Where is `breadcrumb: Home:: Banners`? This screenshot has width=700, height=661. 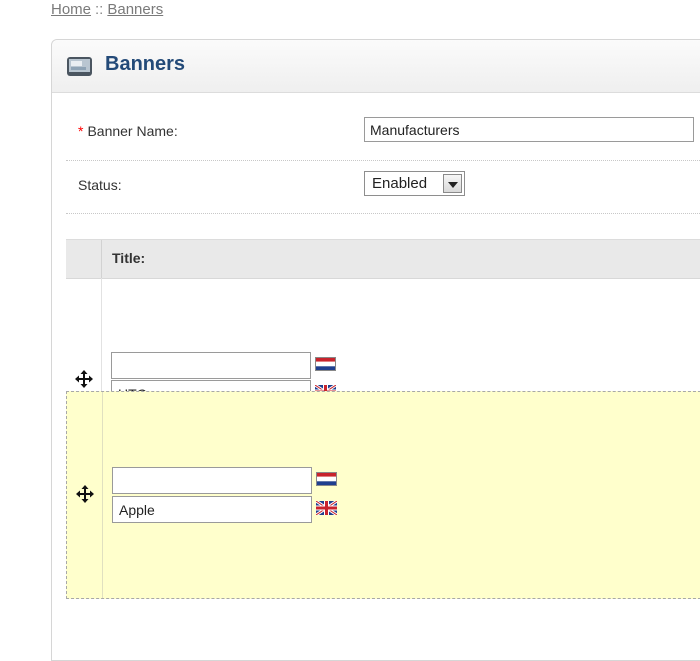
breadcrumb: Home:: Banners is located at coordinates (107, 9).